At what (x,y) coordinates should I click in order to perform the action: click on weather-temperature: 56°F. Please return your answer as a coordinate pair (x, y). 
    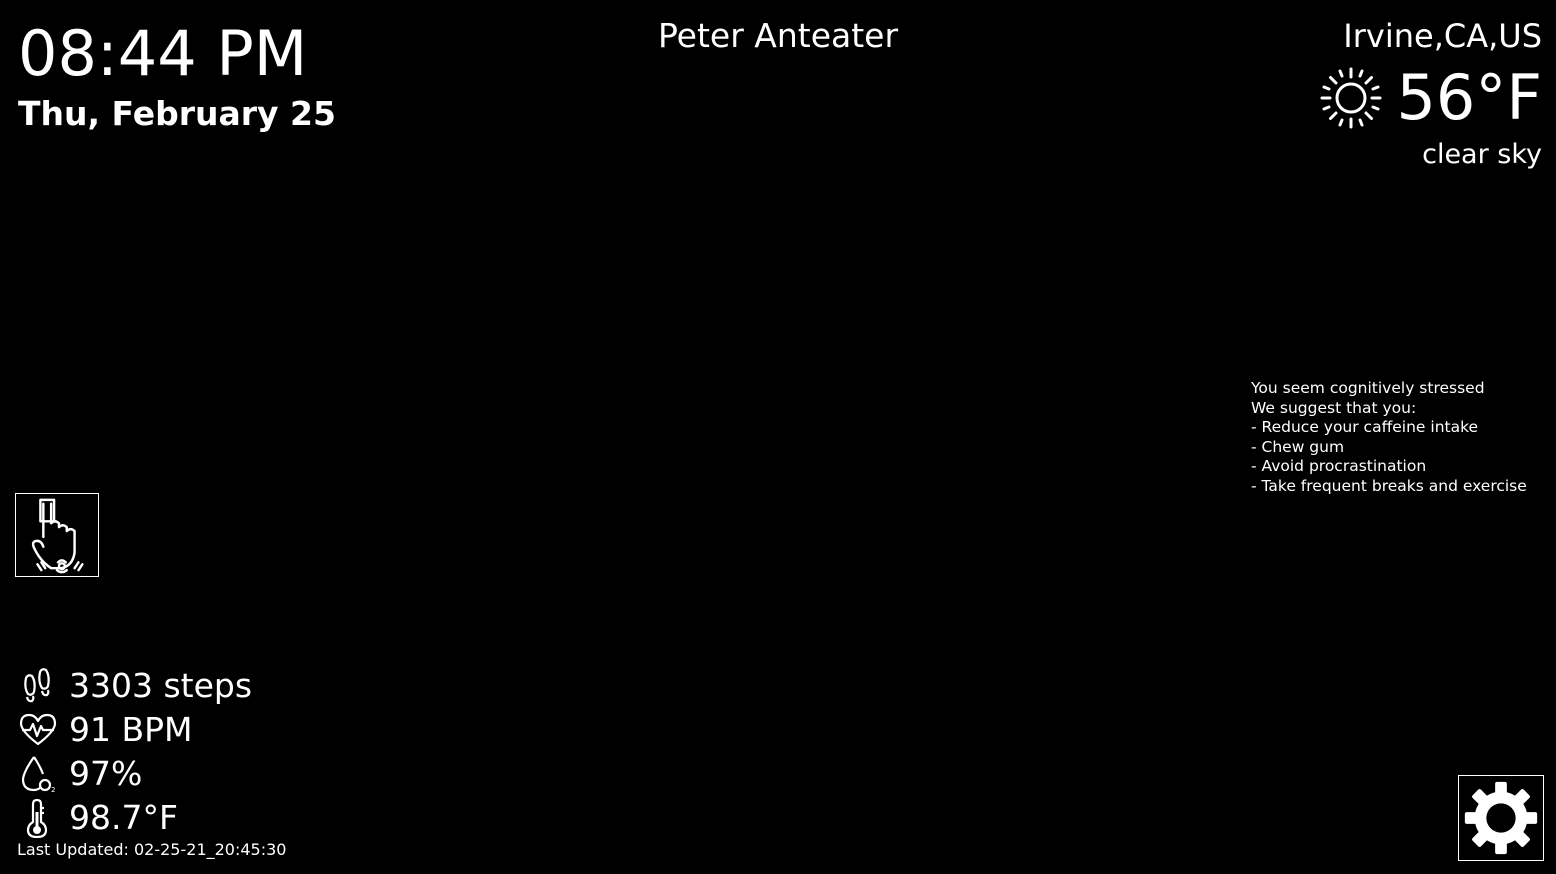
    Looking at the image, I should click on (1469, 97).